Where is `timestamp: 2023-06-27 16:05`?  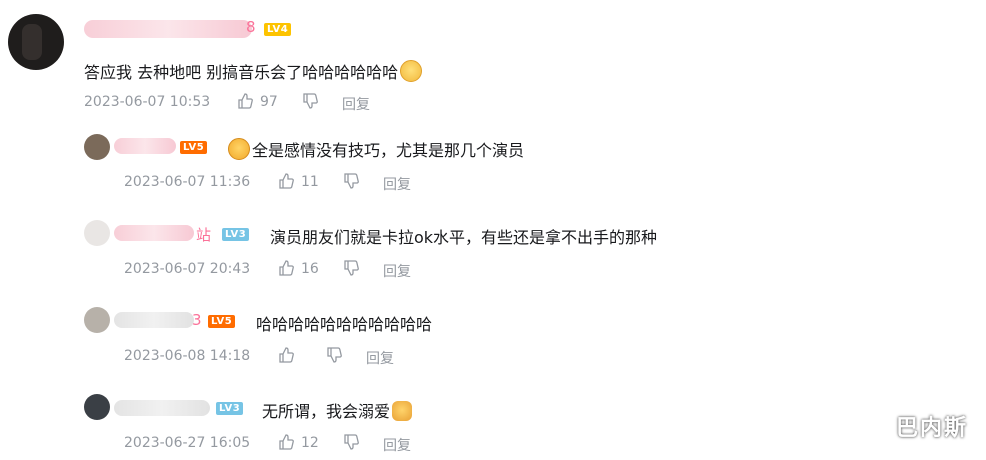
timestamp: 2023-06-27 16:05 is located at coordinates (187, 443).